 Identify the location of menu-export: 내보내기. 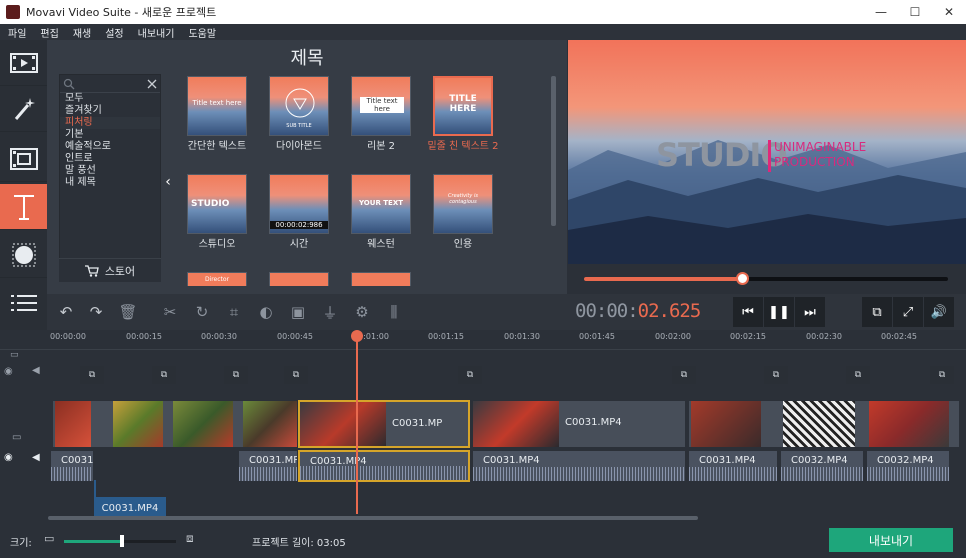
(156, 32).